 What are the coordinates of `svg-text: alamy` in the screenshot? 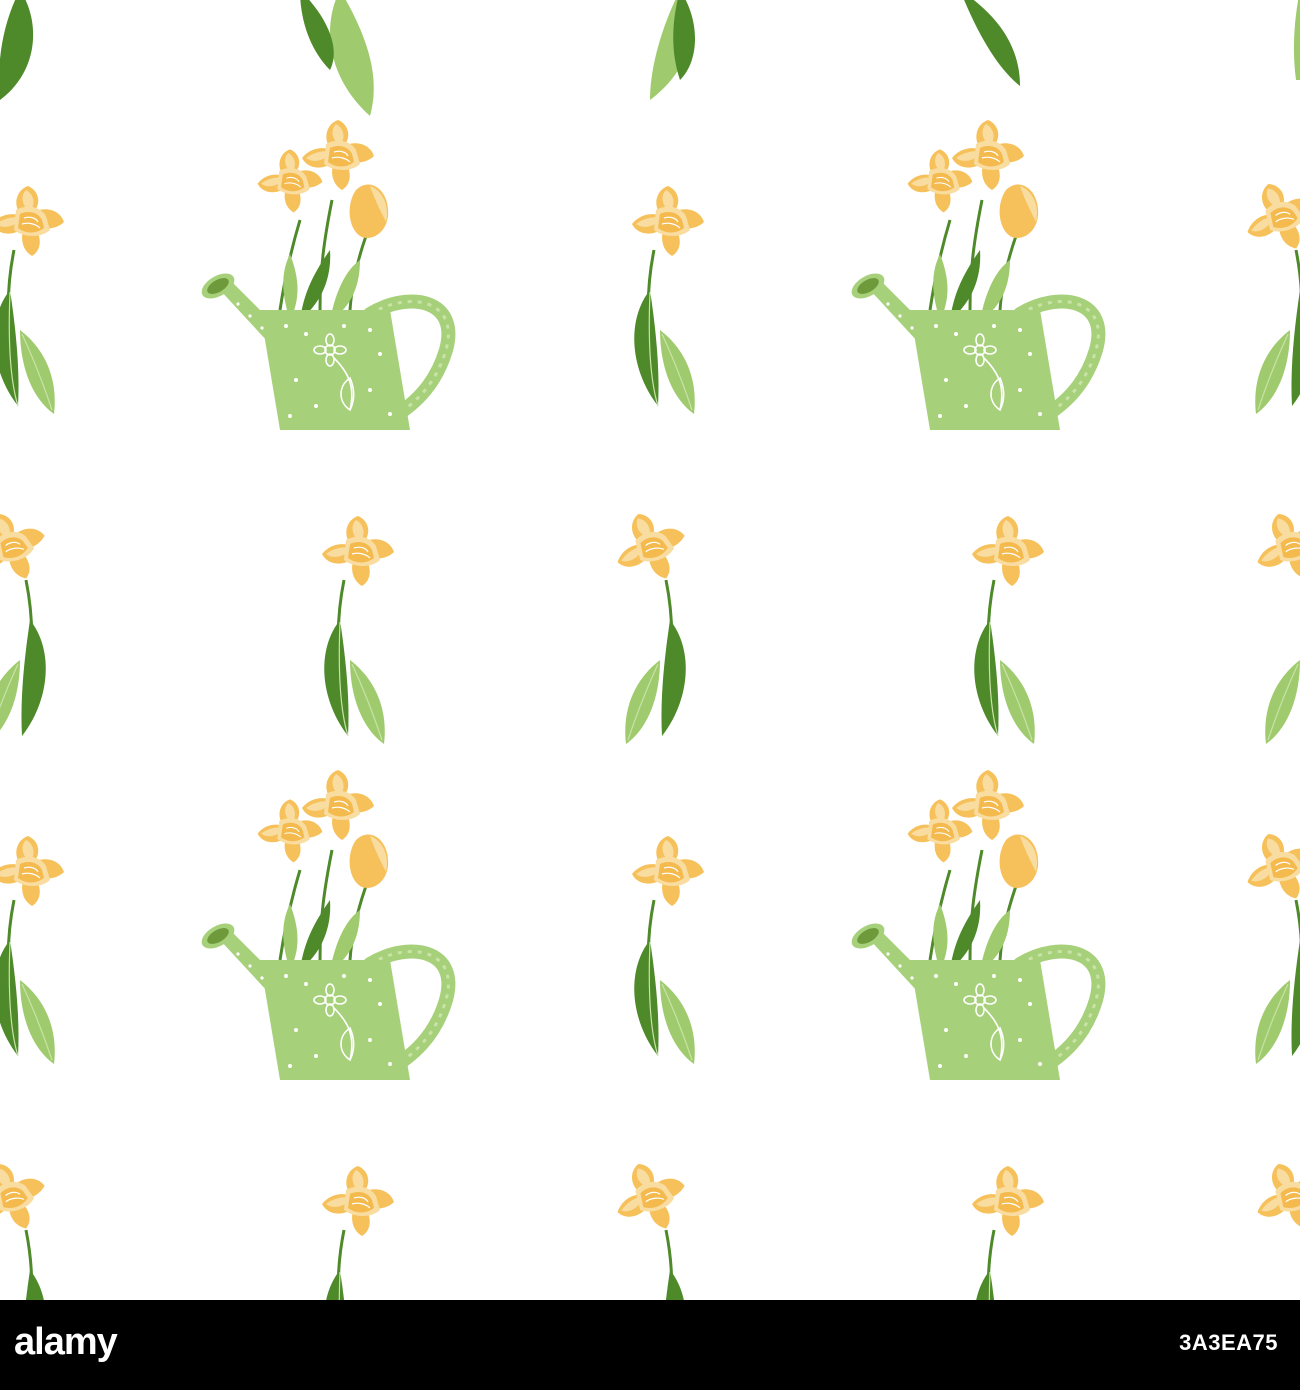 It's located at (66, 1342).